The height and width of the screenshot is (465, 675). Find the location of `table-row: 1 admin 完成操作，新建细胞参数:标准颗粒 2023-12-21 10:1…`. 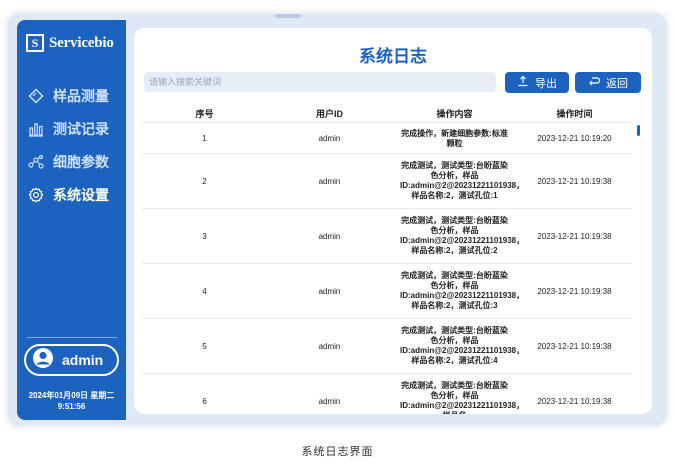

table-row: 1 admin 完成操作，新建细胞参数:标准颗粒 2023-12-21 10:1… is located at coordinates (387, 139).